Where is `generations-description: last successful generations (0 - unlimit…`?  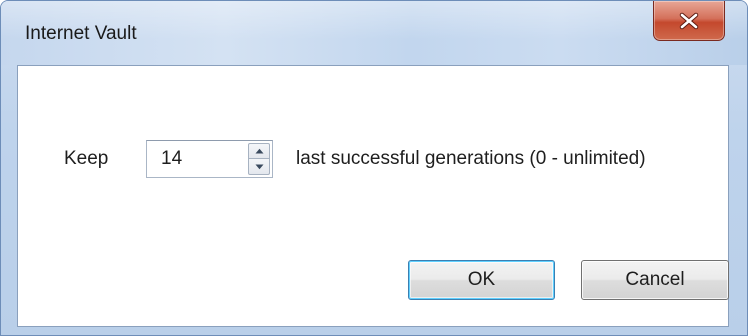
generations-description: last successful generations (0 - unlimit… is located at coordinates (471, 158).